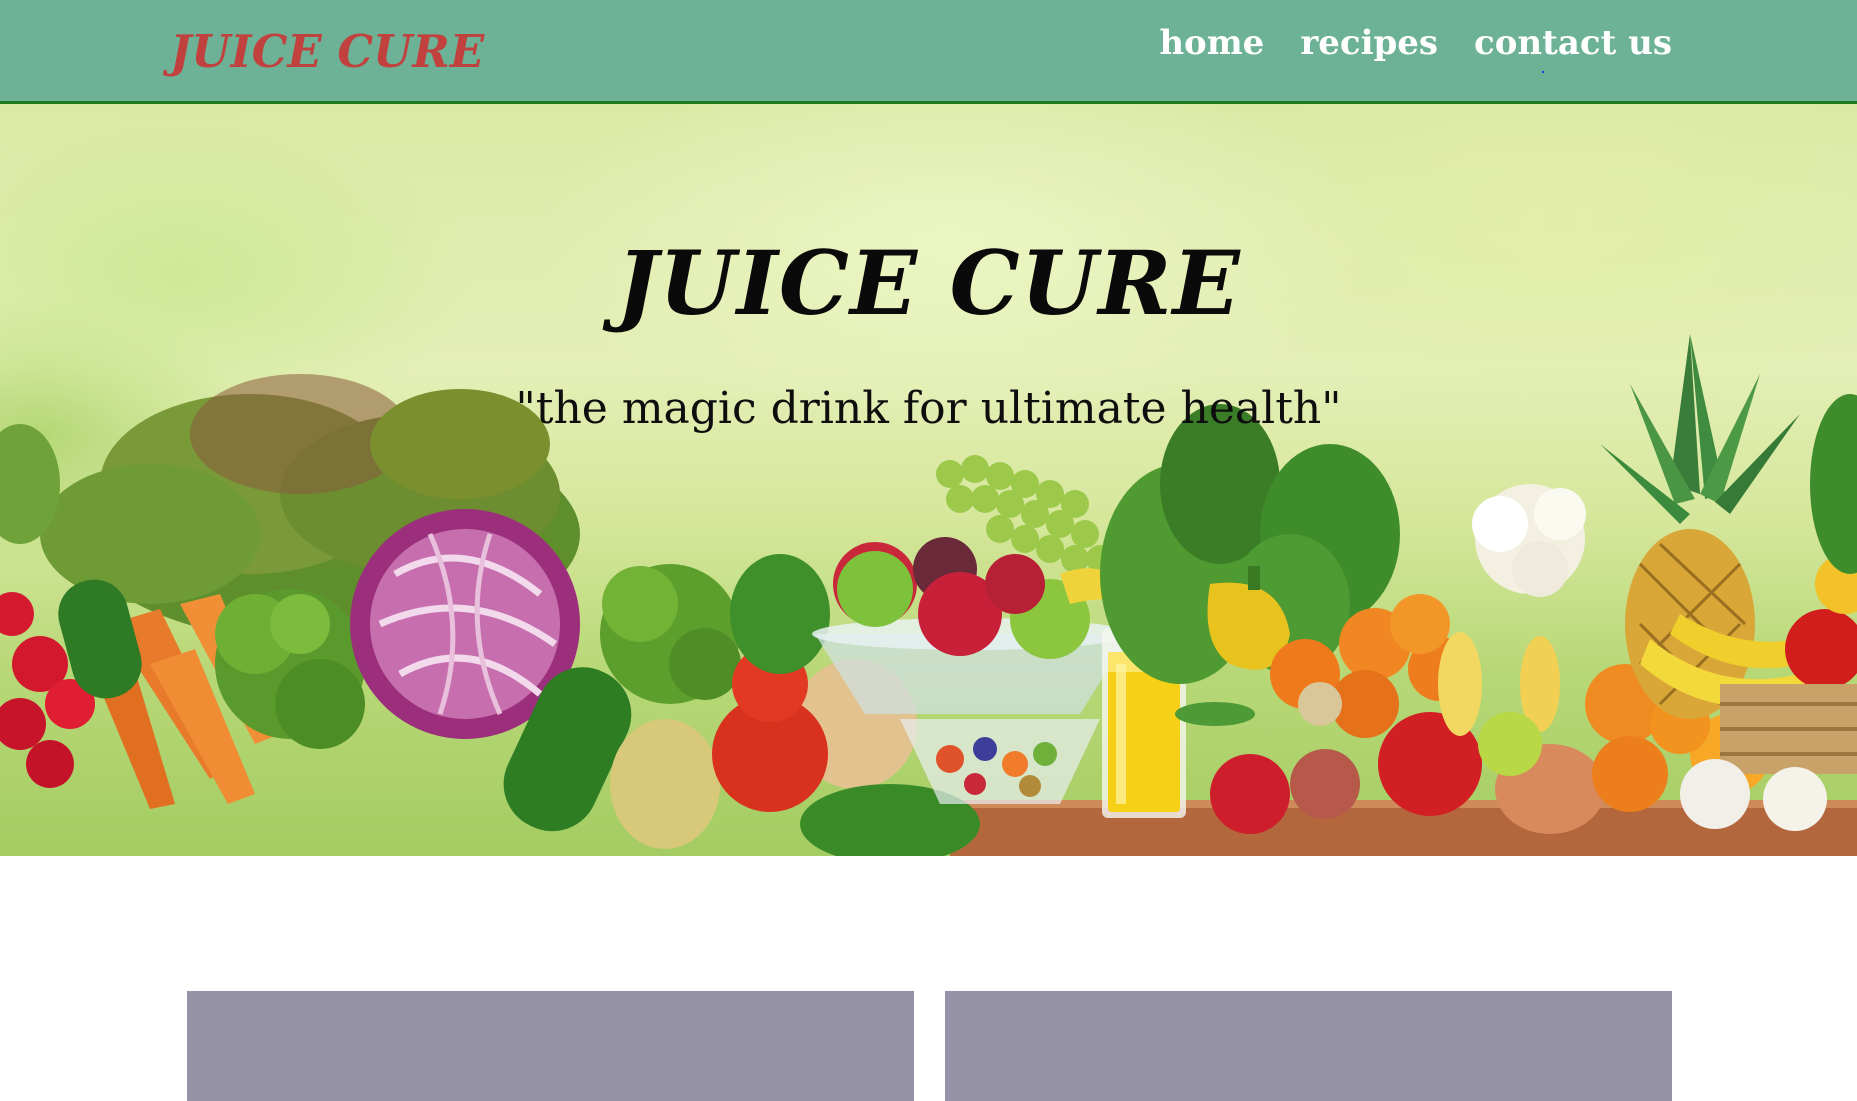  What do you see at coordinates (290, 669) in the screenshot?
I see `broccoli-left` at bounding box center [290, 669].